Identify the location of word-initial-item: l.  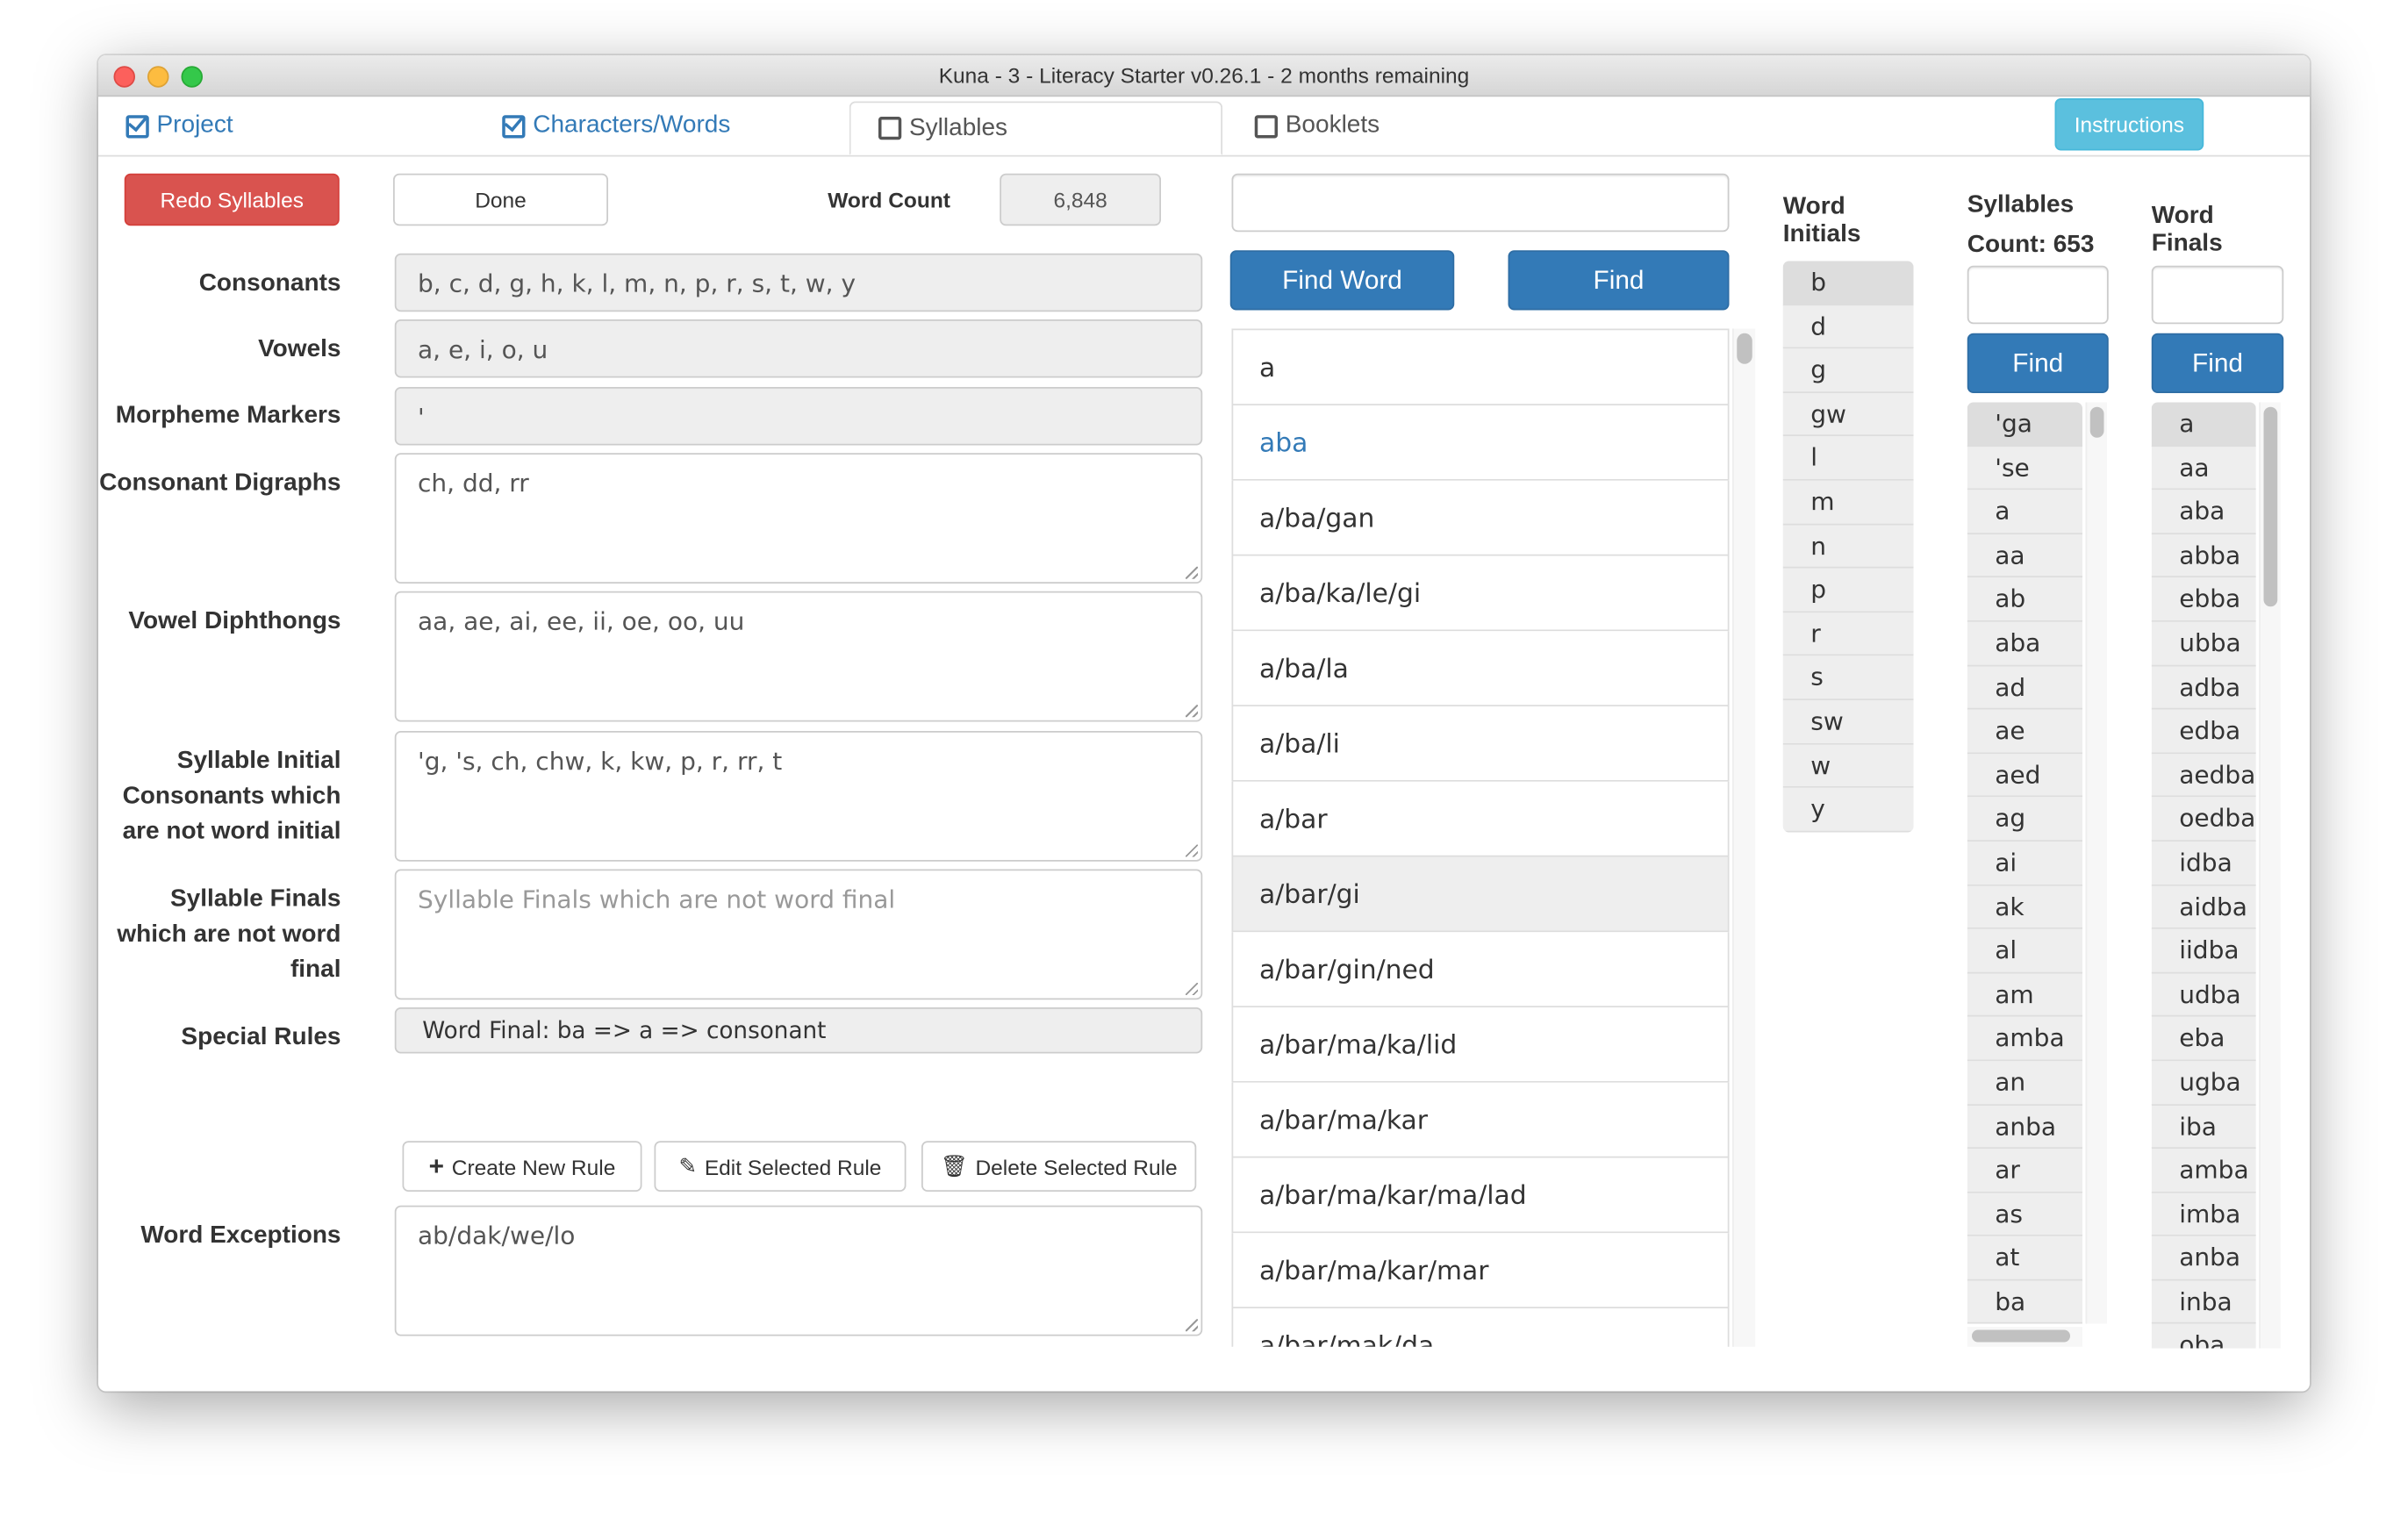
(1848, 459).